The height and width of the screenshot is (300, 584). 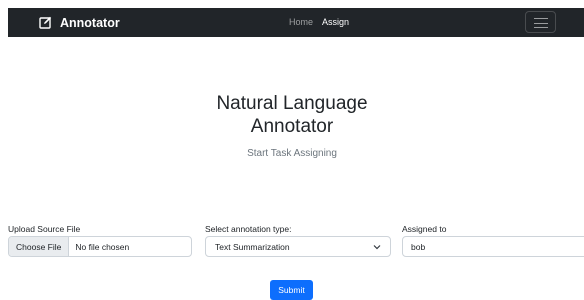 I want to click on choose-file-button: Choose File, so click(x=39, y=246).